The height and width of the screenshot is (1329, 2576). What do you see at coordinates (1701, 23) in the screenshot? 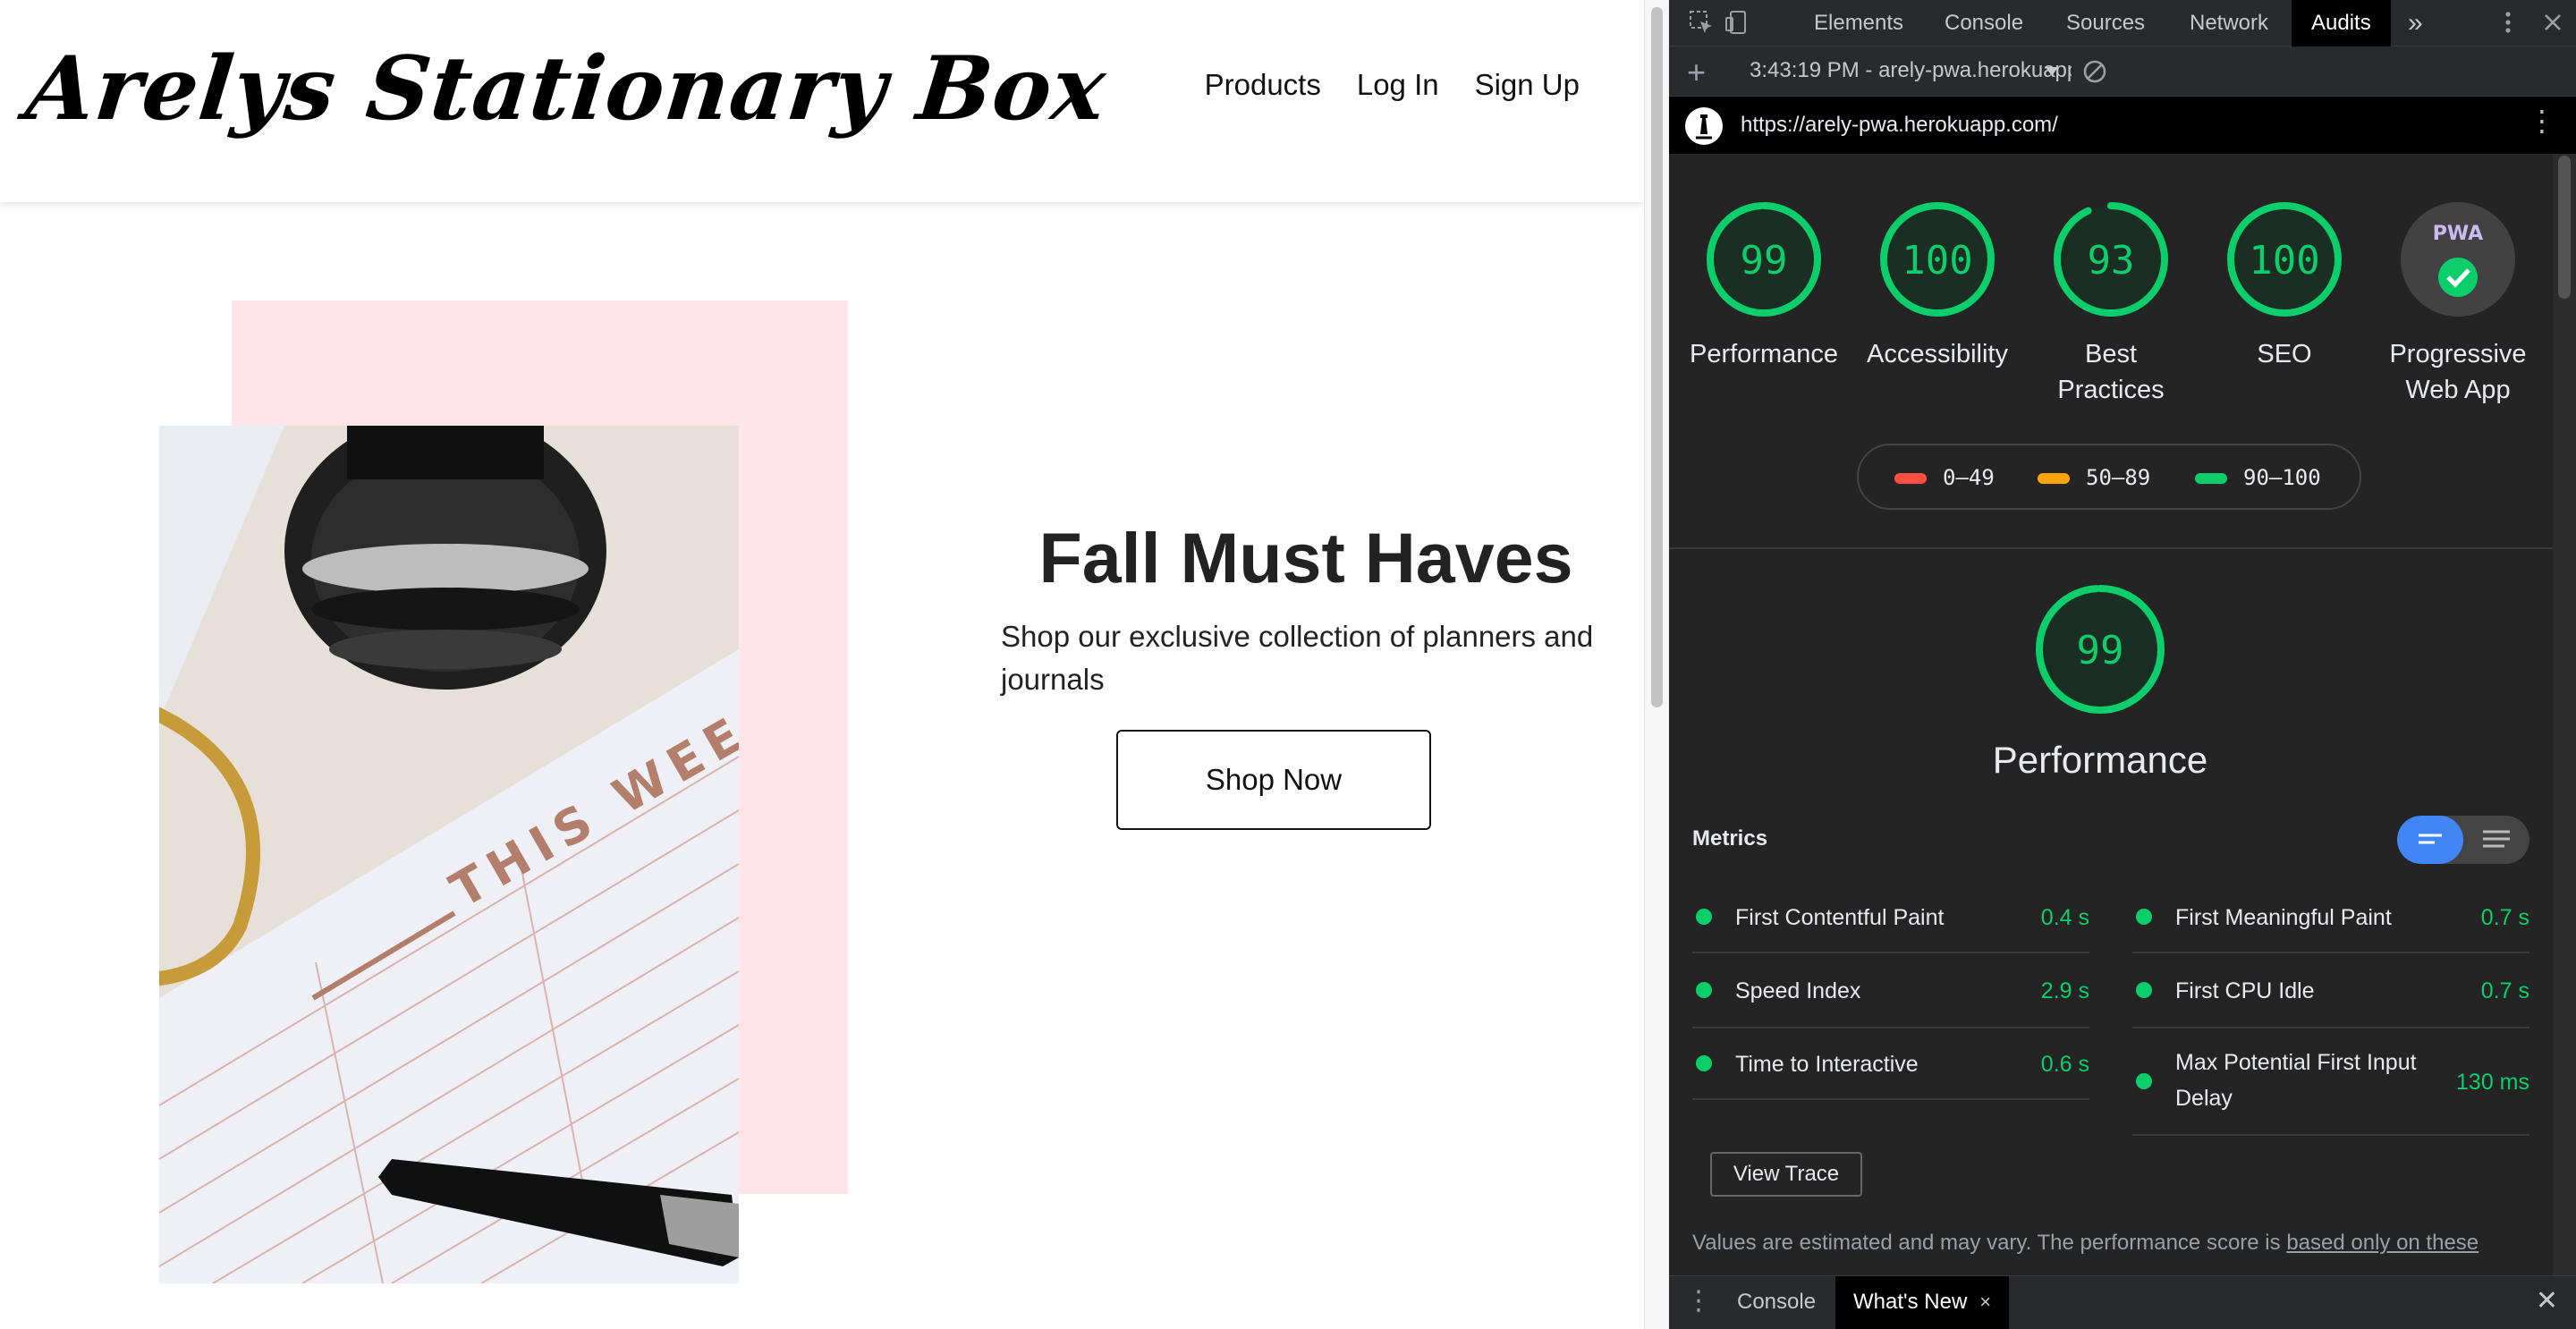
I see `inspect-icon` at bounding box center [1701, 23].